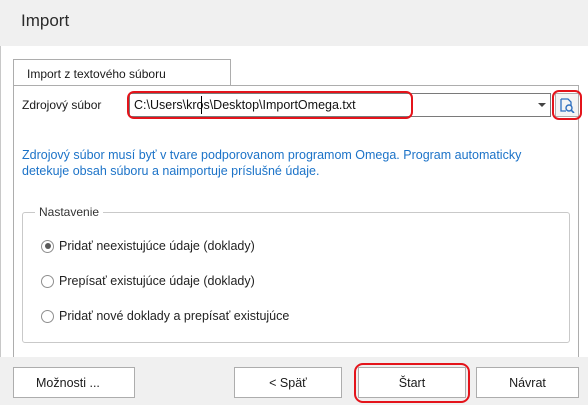 This screenshot has width=588, height=405. I want to click on folder-search-icon, so click(567, 105).